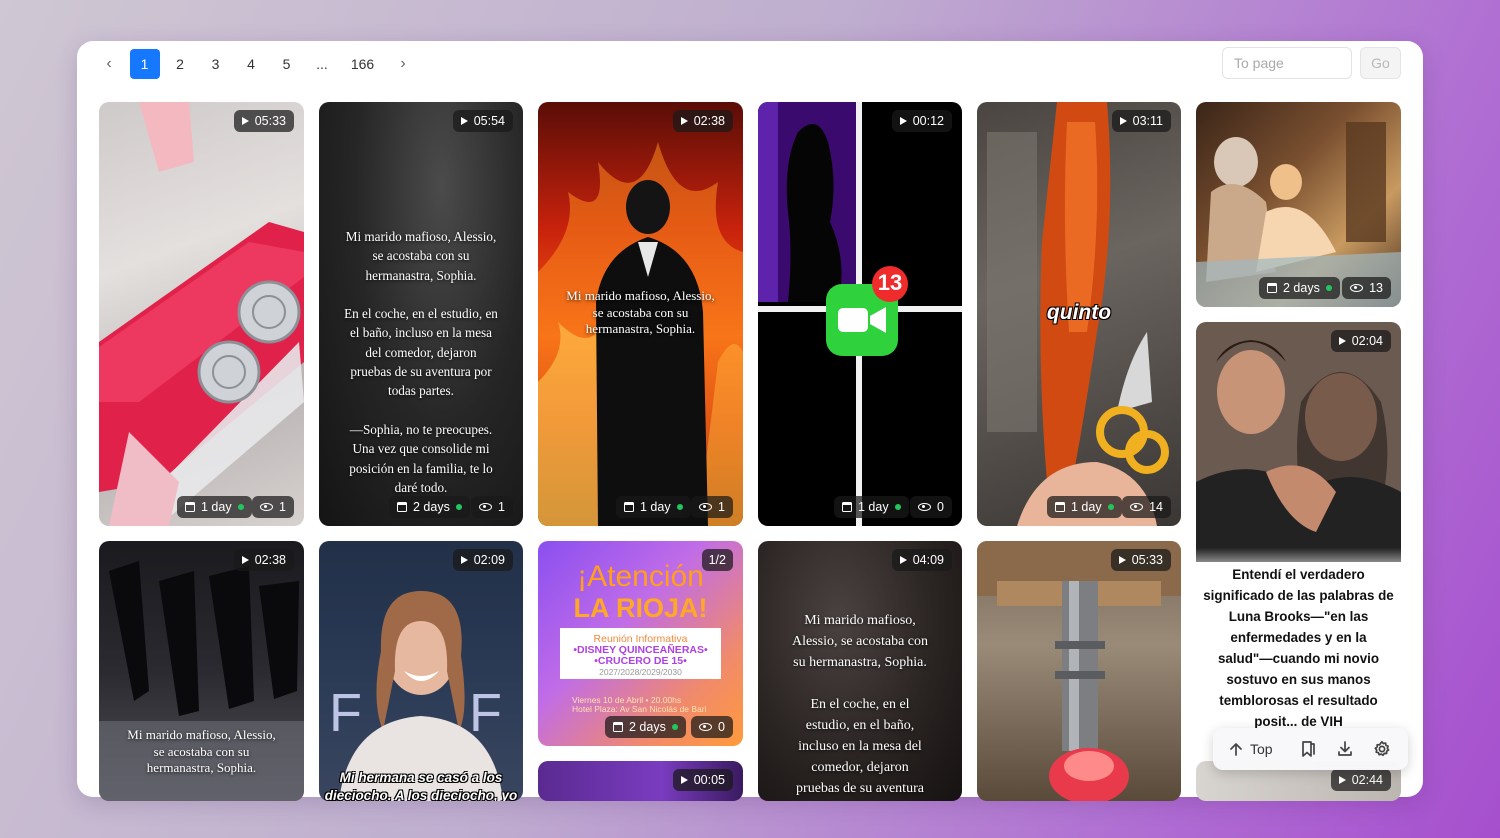 This screenshot has width=1500, height=838. I want to click on poster-venue: Hotel Plaza: Av San Nicolás de Bari, so click(639, 709).